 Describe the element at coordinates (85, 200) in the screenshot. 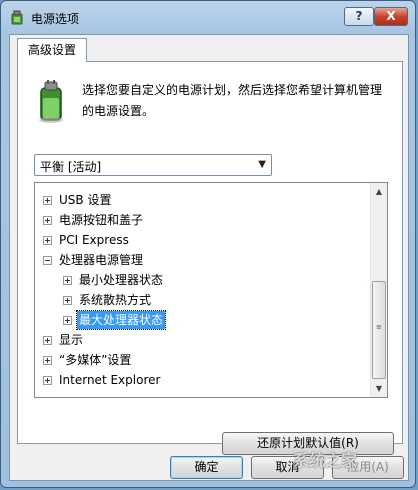

I see `tree-item-label: USB 设置` at that location.